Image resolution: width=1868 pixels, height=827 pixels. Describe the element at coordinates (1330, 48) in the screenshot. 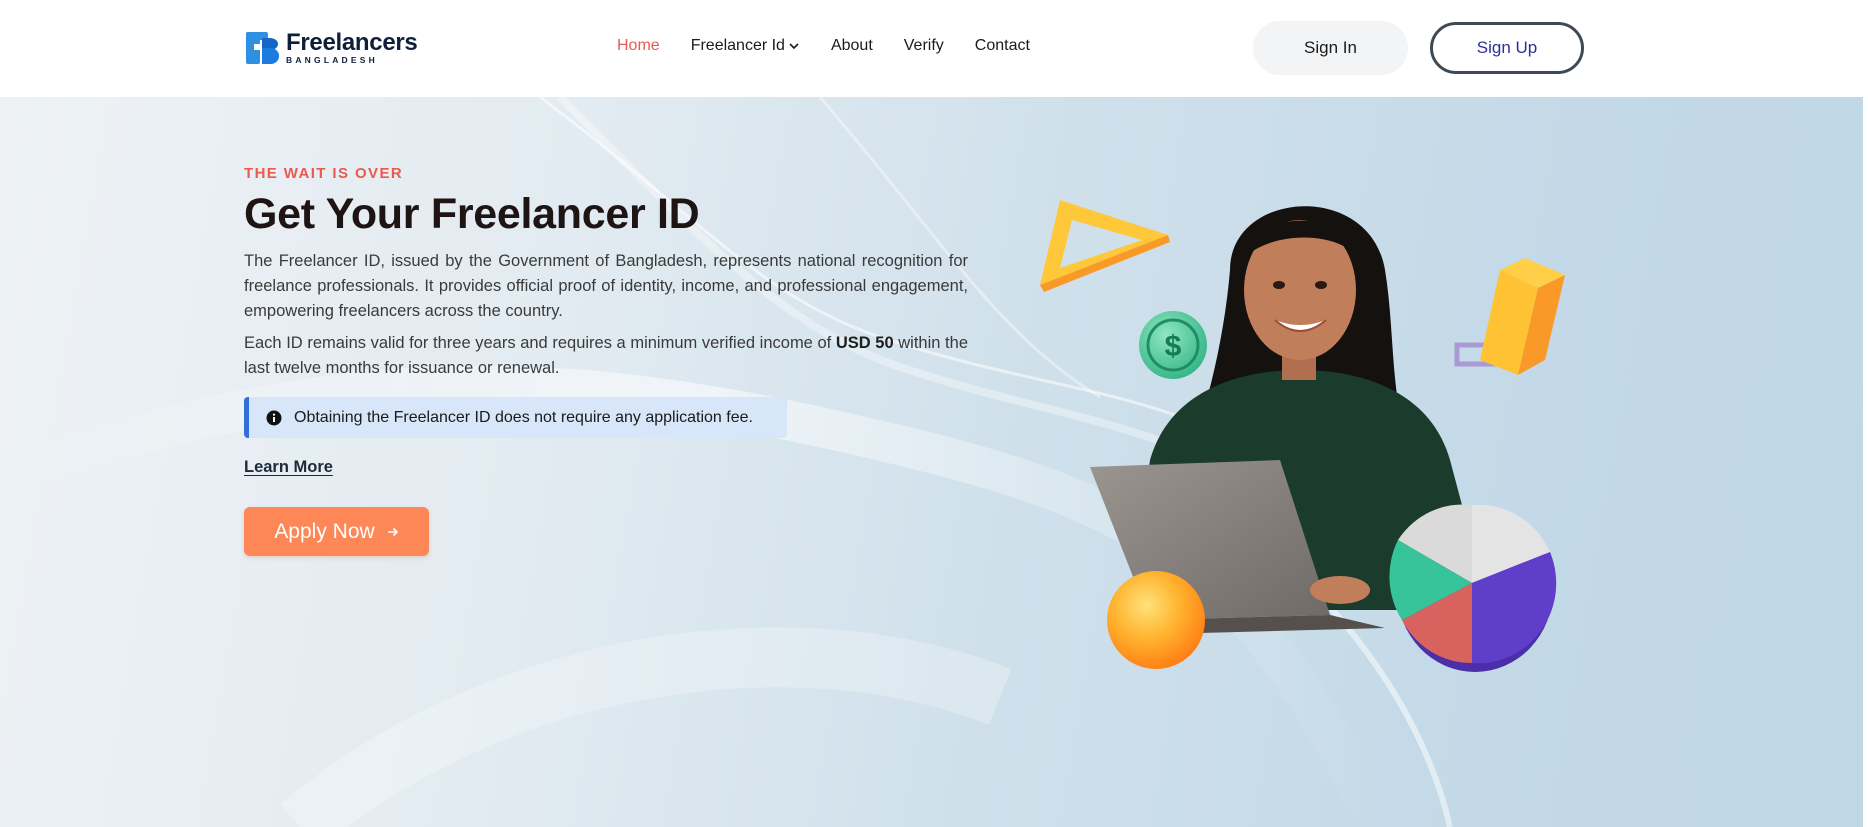

I see `sign-in-button: Sign In` at that location.